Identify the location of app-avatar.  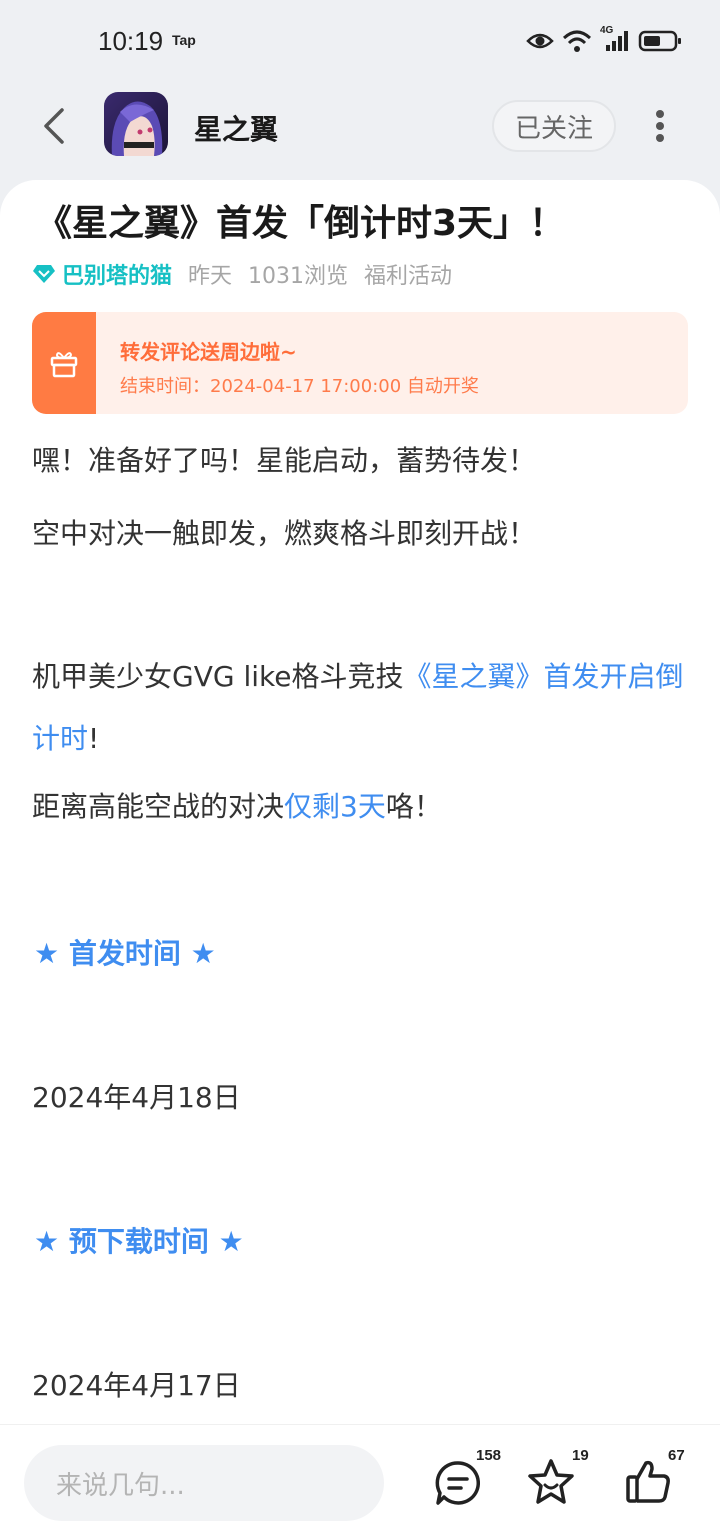
(136, 124).